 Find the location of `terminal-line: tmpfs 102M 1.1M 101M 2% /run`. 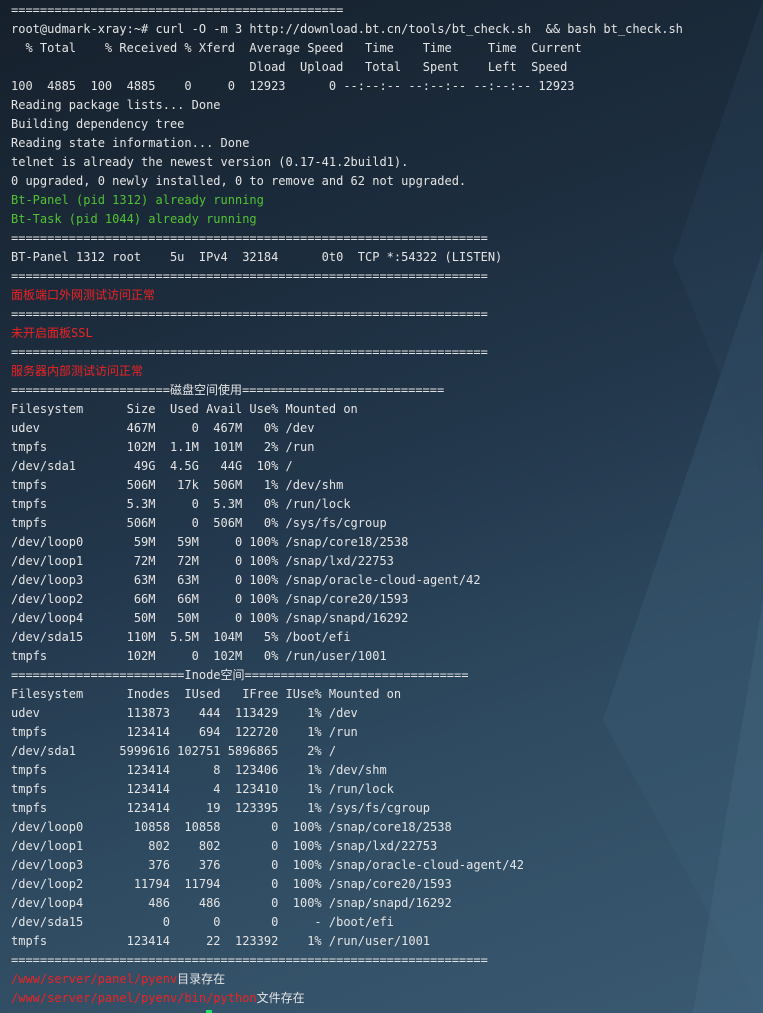

terminal-line: tmpfs 102M 1.1M 101M 2% /run is located at coordinates (163, 447).